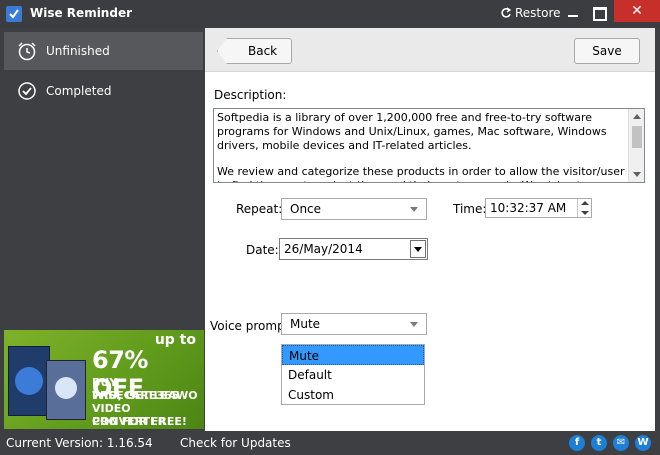 This screenshot has width=660, height=455. I want to click on sidebar-item-label: Unfinished, so click(78, 51).